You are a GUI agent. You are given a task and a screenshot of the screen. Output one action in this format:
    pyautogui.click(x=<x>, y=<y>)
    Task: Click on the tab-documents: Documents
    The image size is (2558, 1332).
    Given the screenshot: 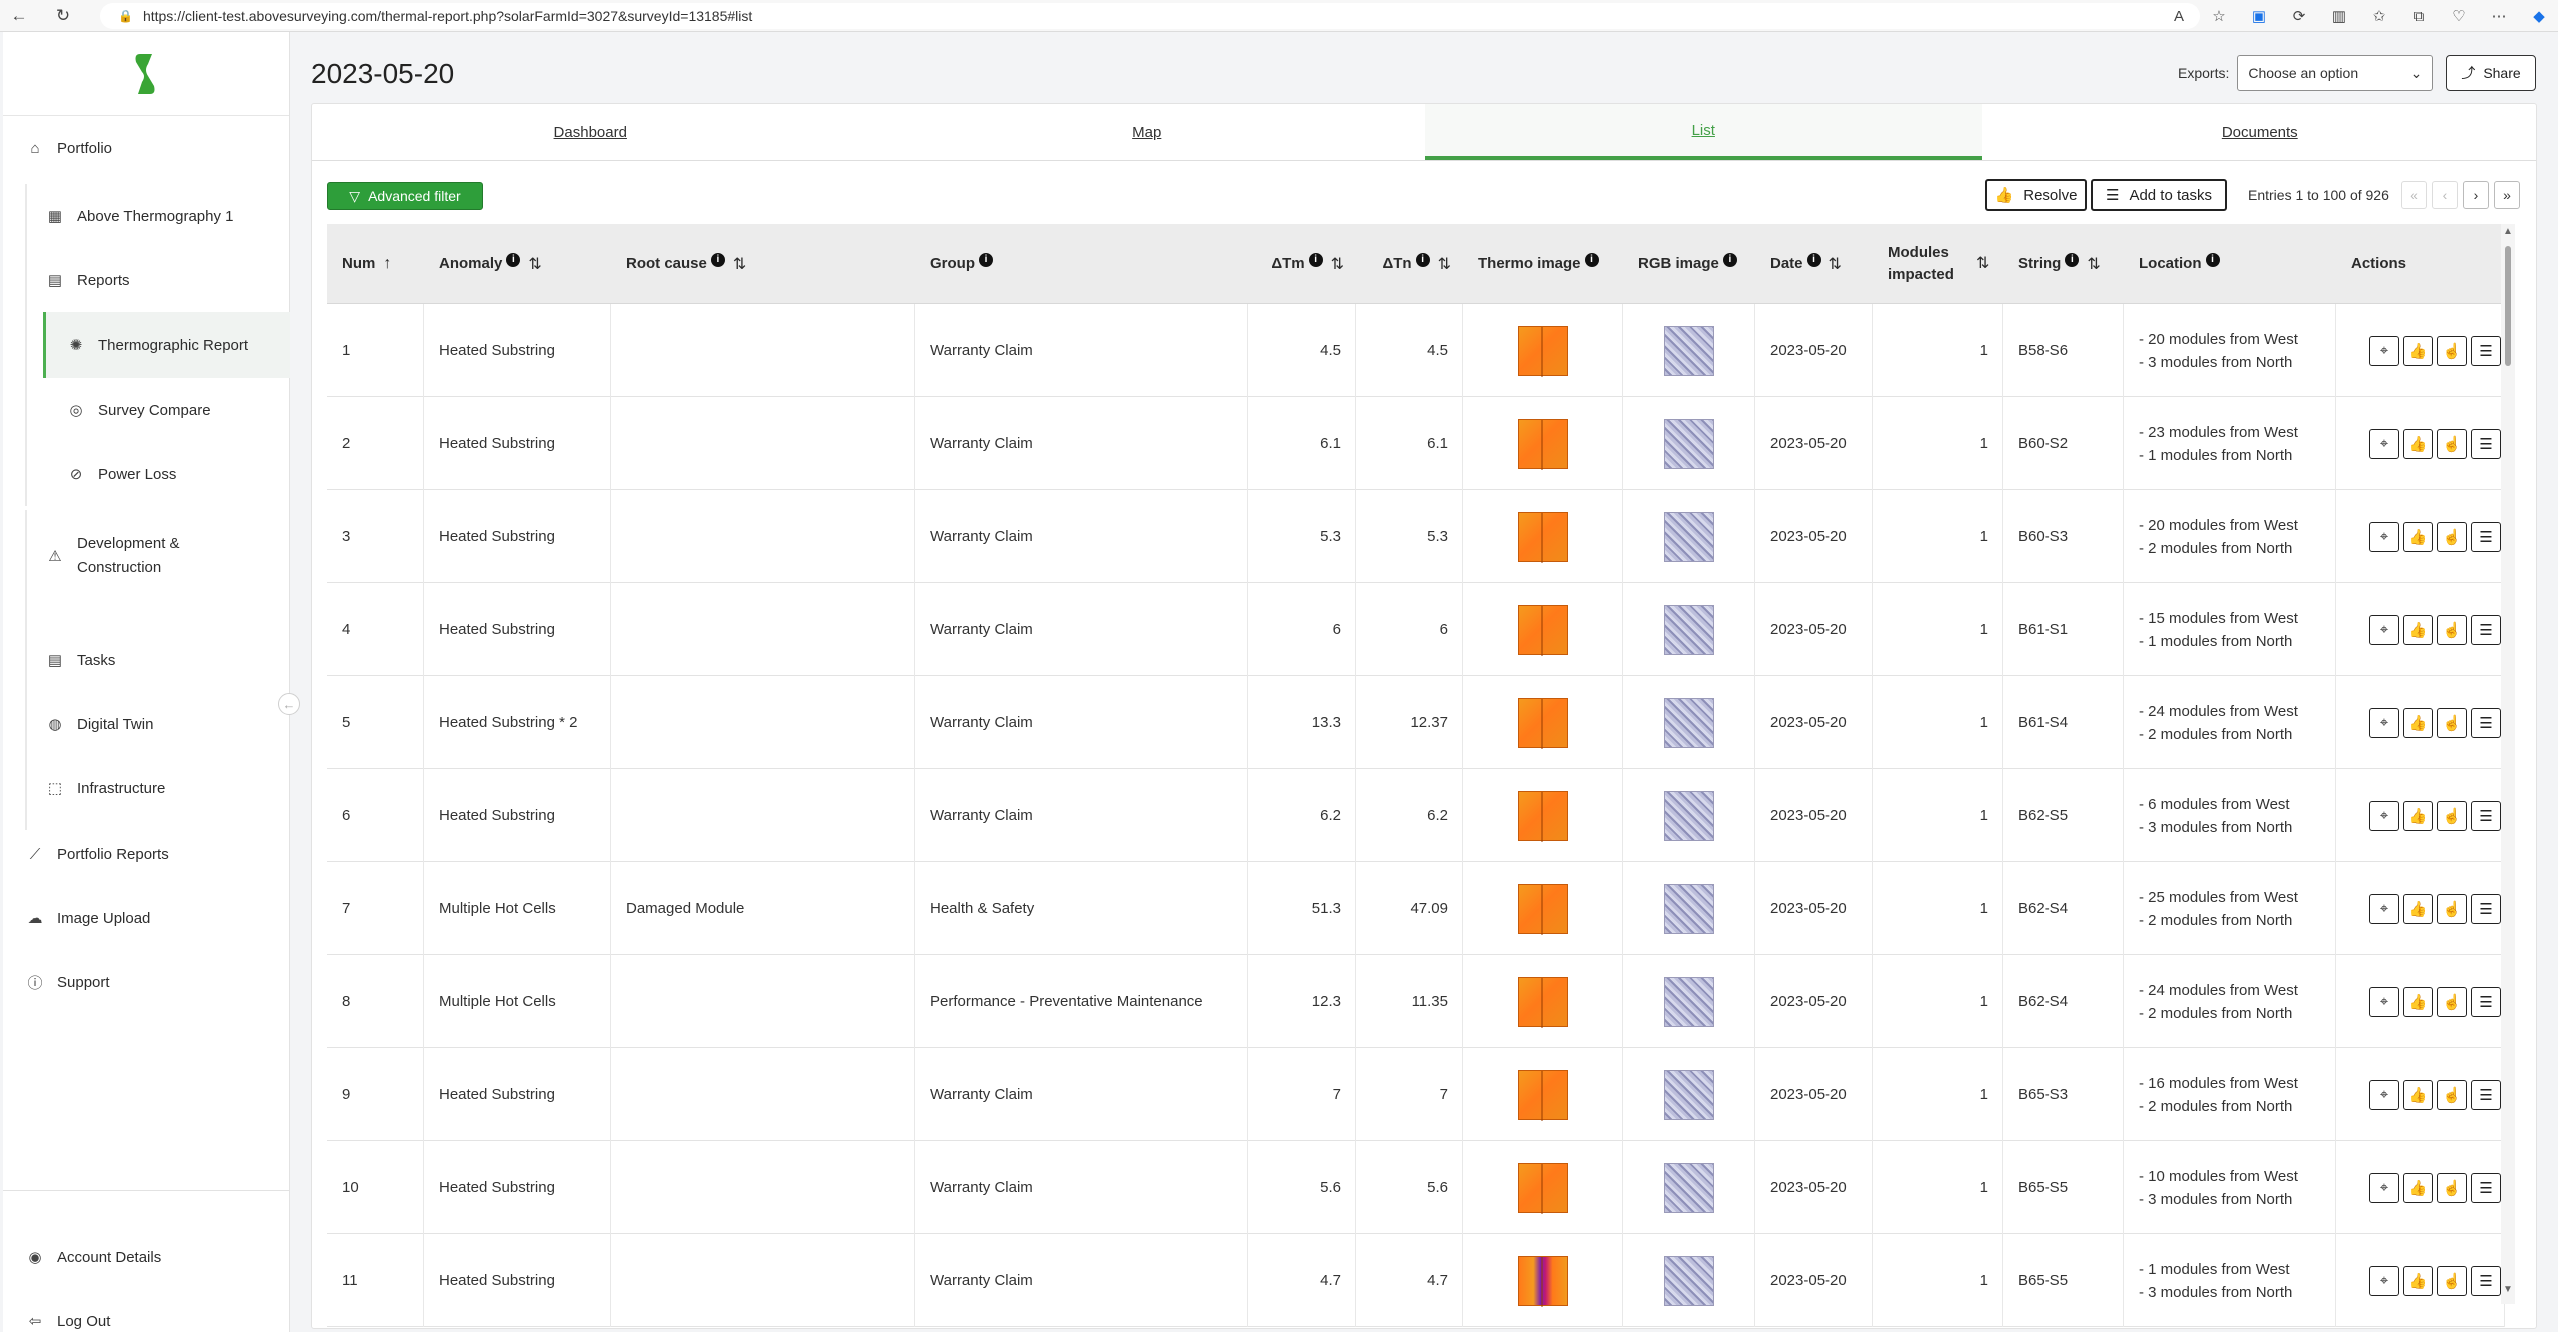 What is the action you would take?
    pyautogui.click(x=2259, y=132)
    